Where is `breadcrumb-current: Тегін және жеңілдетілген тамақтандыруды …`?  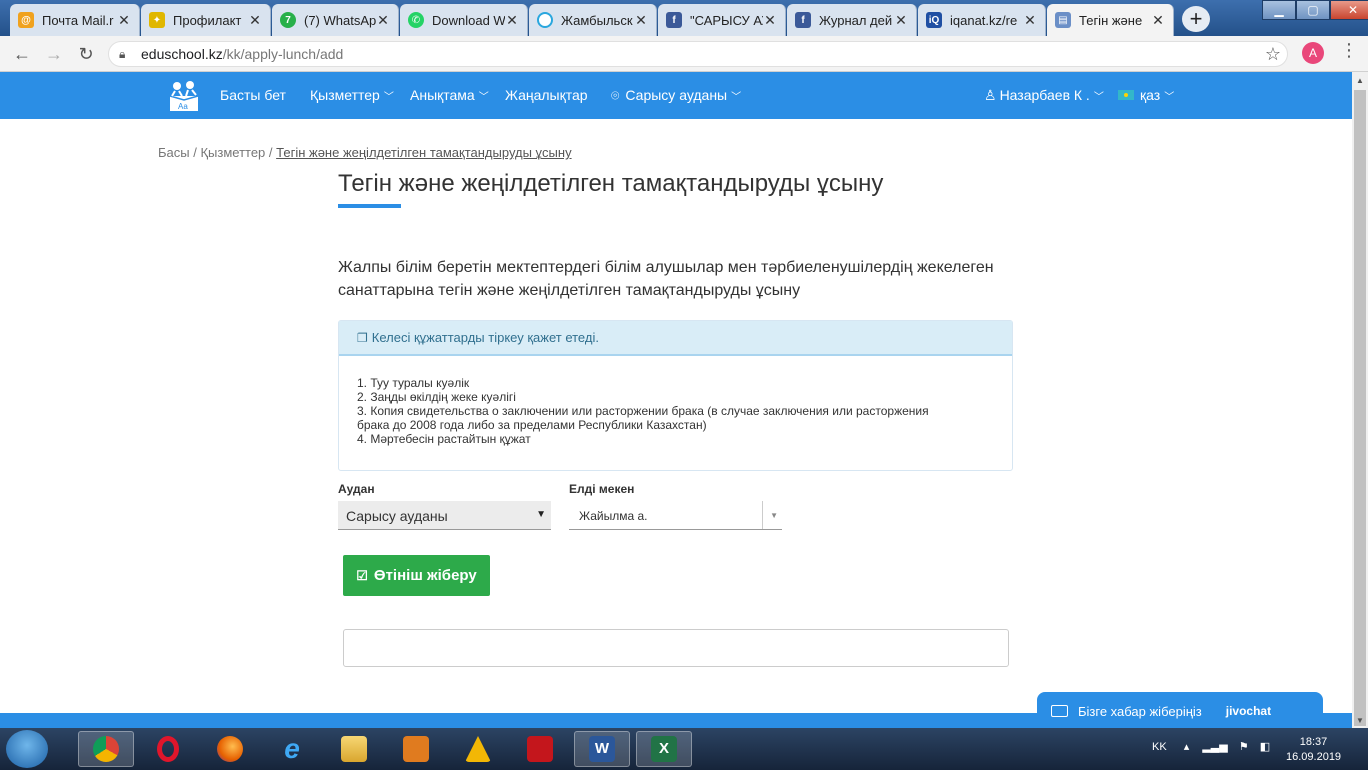 breadcrumb-current: Тегін және жеңілдетілген тамақтандыруды … is located at coordinates (423, 152).